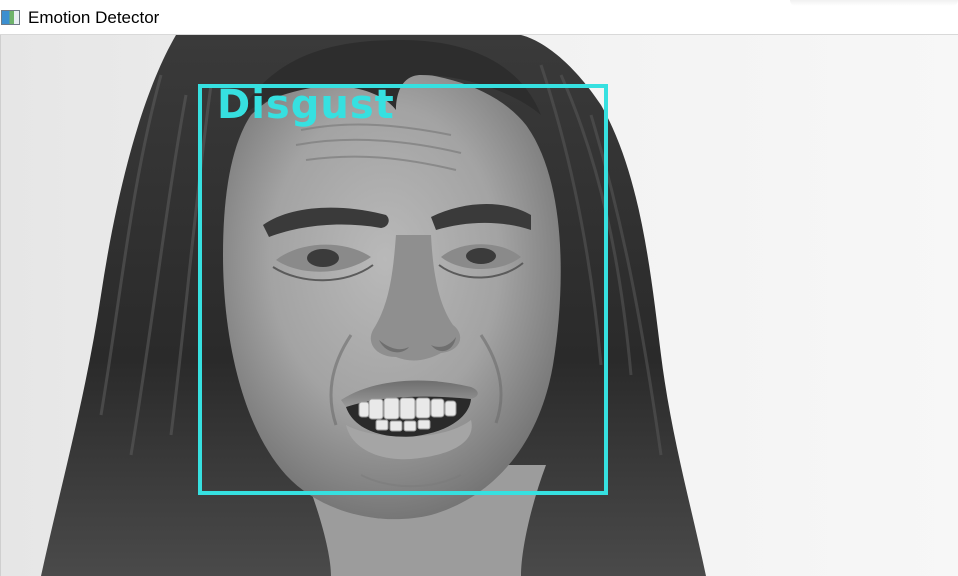  I want to click on title-bar: Emotion Detector, so click(479, 17).